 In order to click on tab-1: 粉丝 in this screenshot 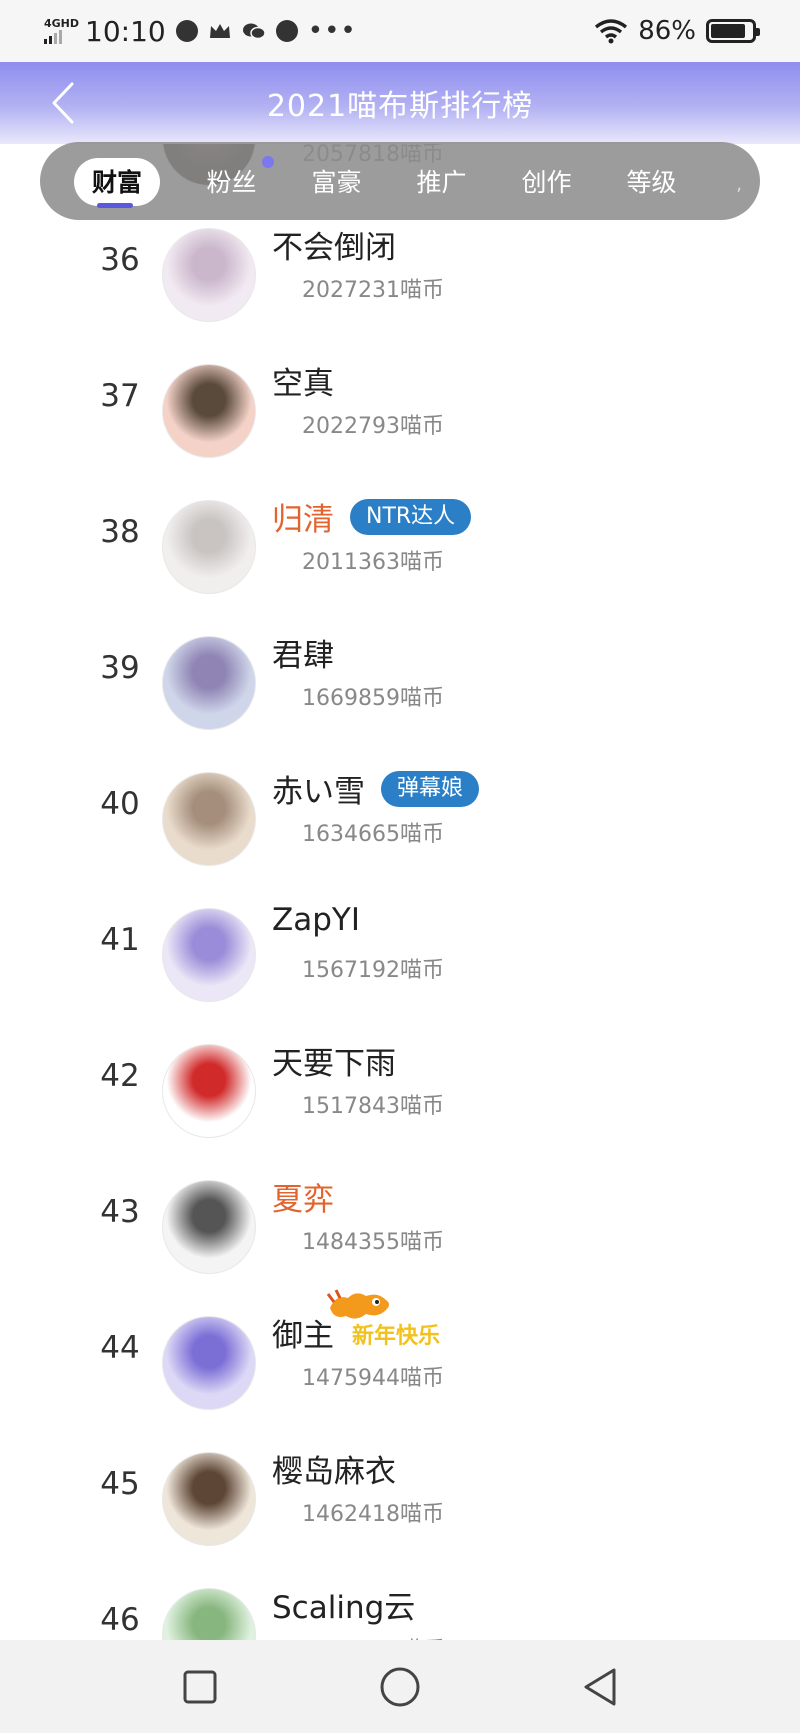, I will do `click(231, 181)`.